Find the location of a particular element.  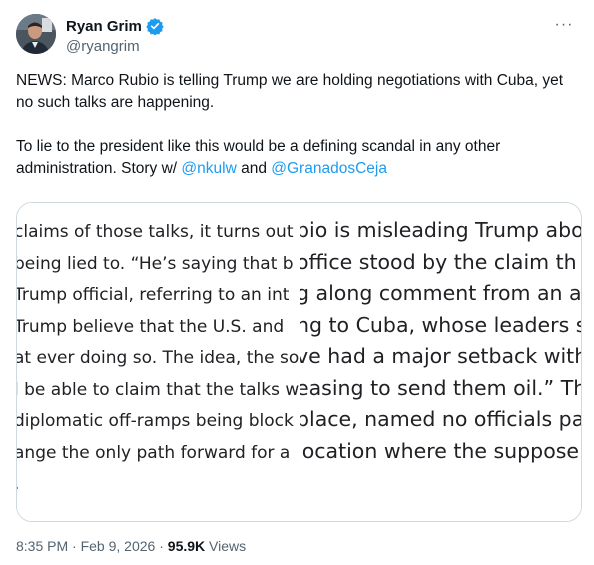

avatar is located at coordinates (36, 34).